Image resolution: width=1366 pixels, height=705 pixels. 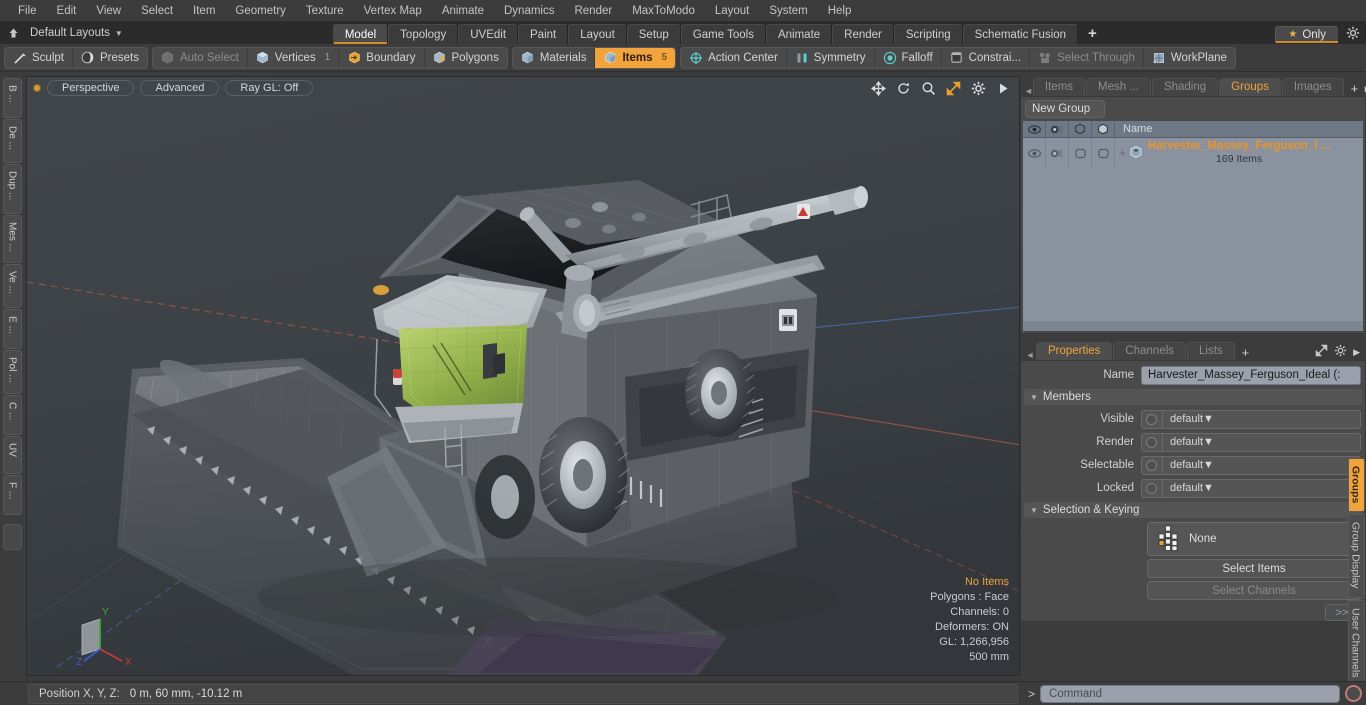 What do you see at coordinates (928, 34) in the screenshot?
I see `layout-tab-scripting: Scripting` at bounding box center [928, 34].